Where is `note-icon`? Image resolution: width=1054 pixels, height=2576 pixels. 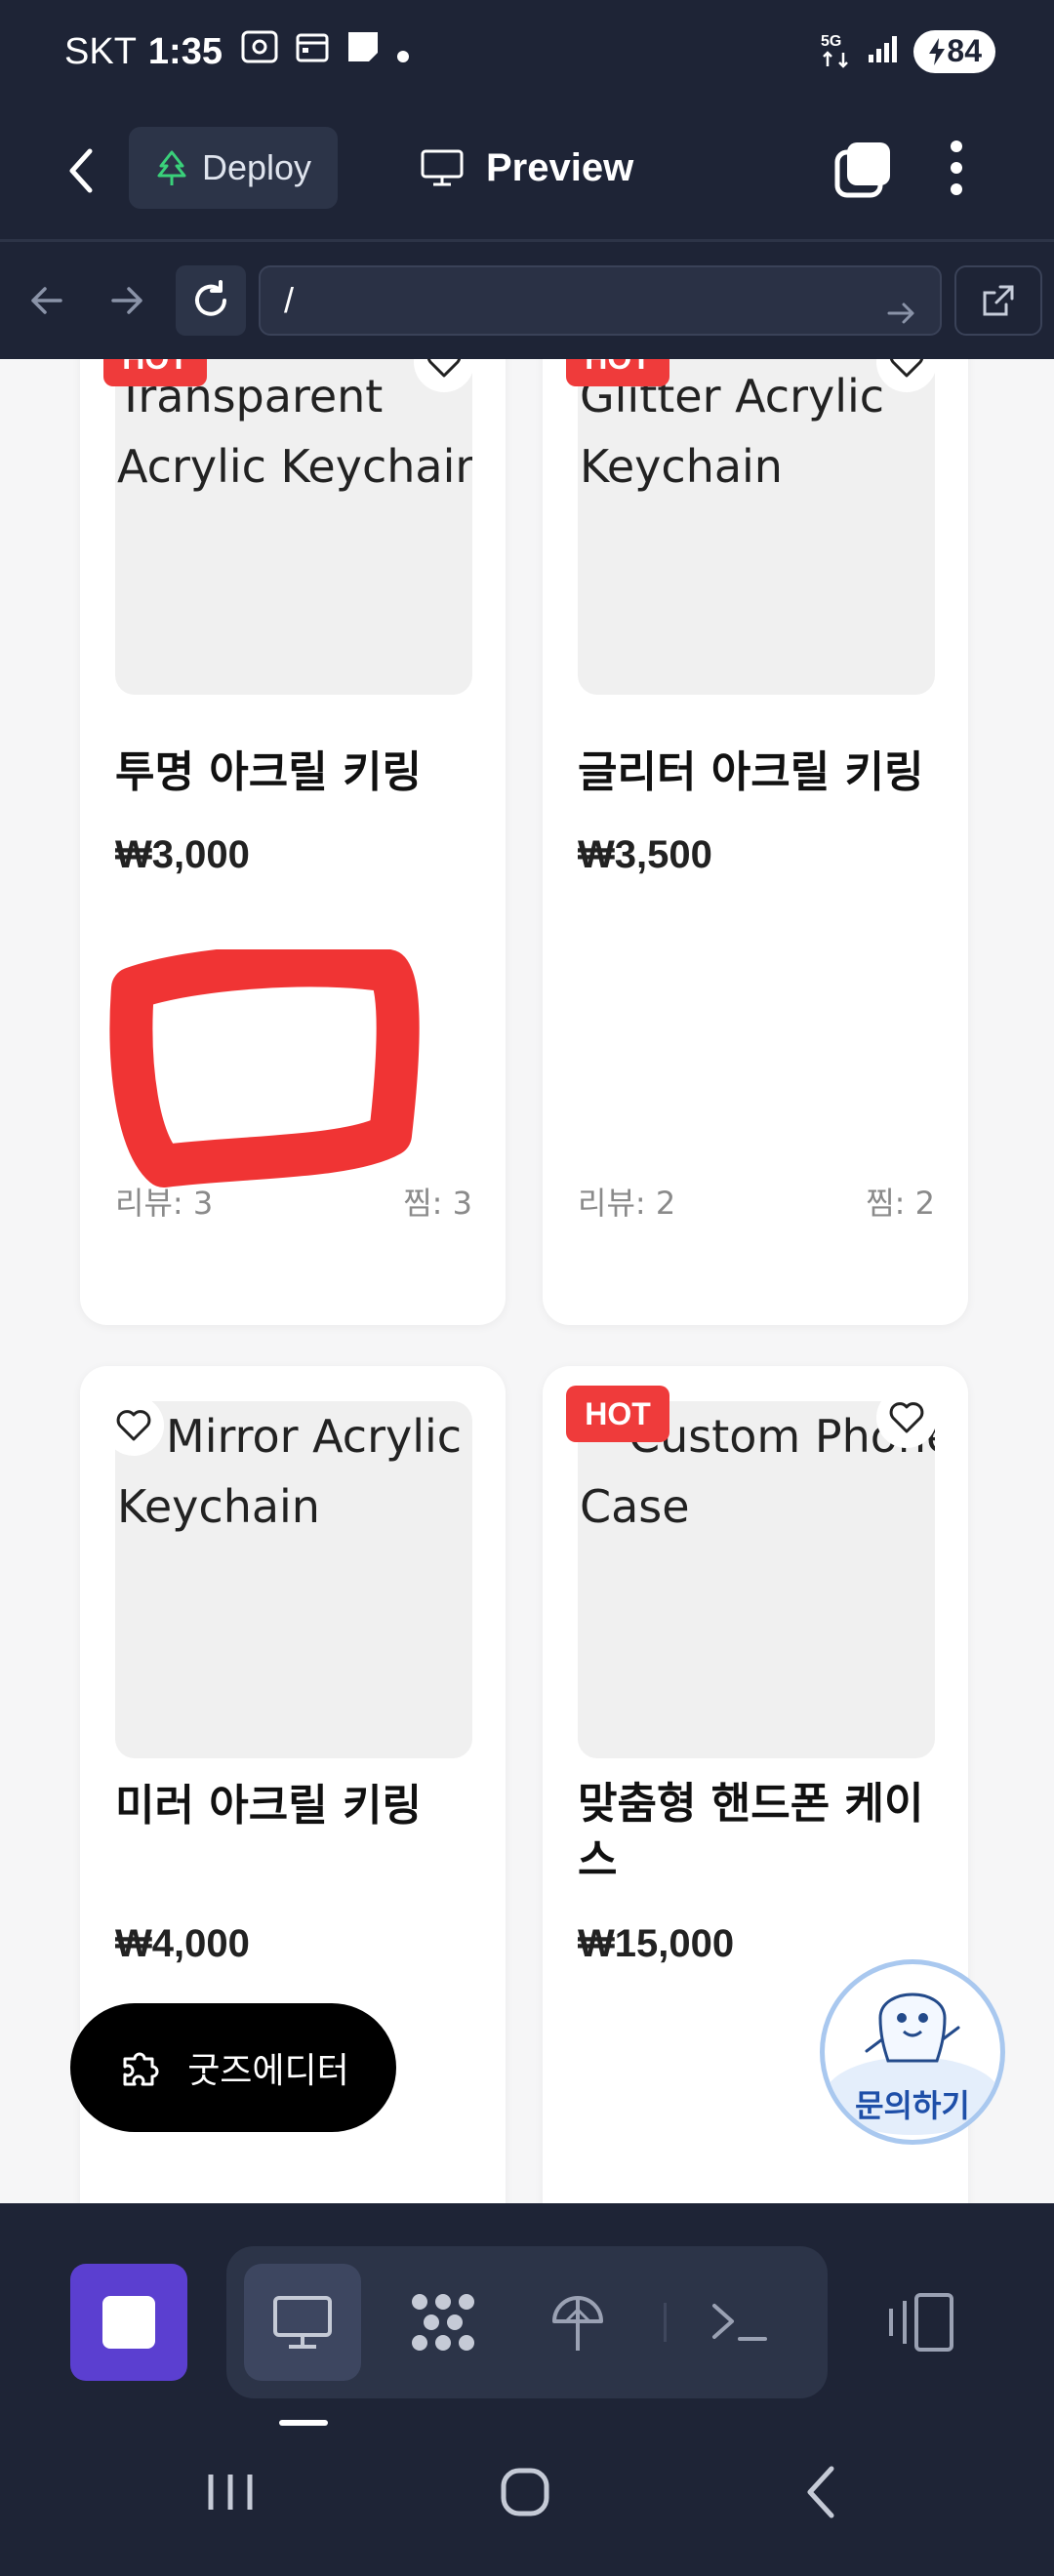 note-icon is located at coordinates (363, 51).